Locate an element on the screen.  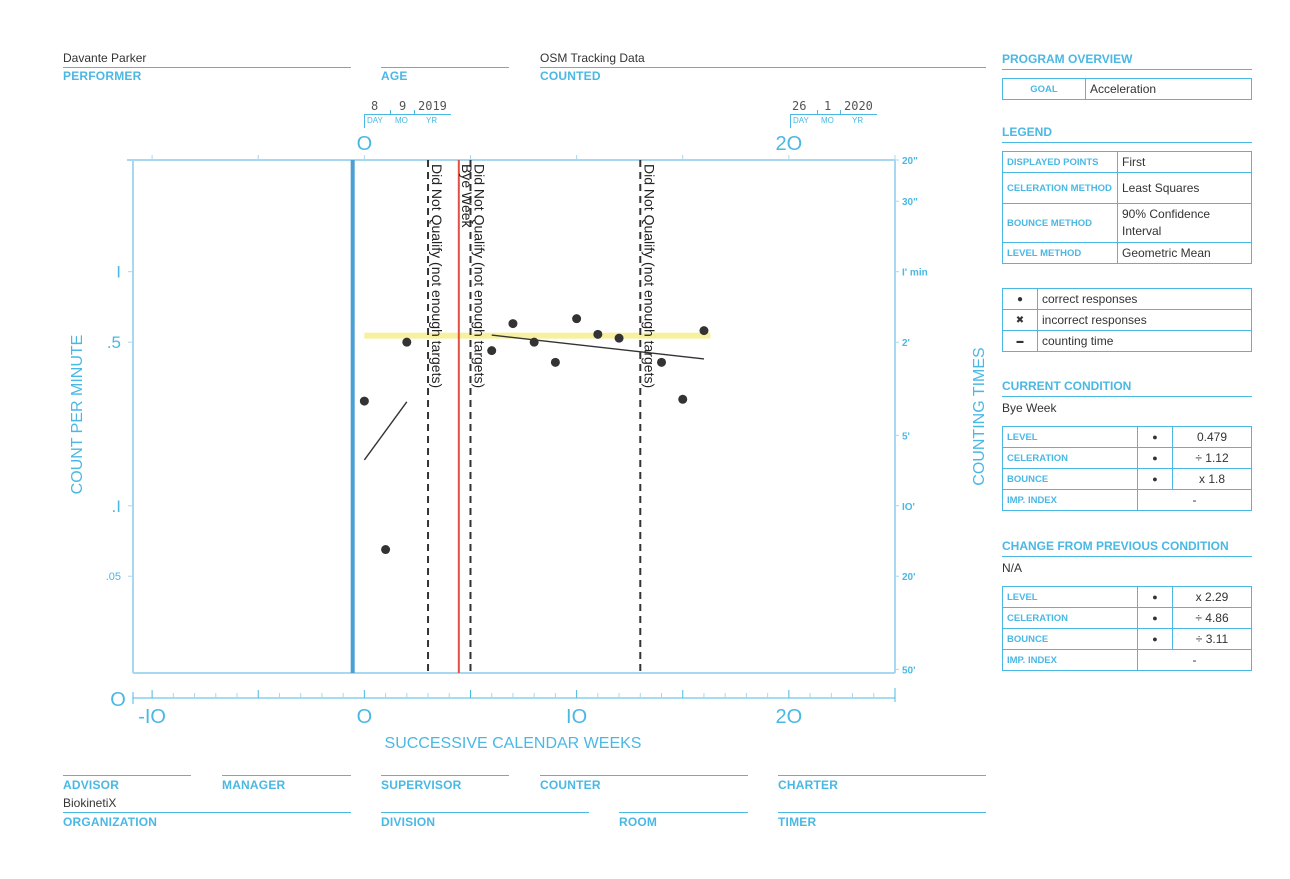
legend-row: LEVEL METHOD Geometric Mean is located at coordinates (1127, 253).